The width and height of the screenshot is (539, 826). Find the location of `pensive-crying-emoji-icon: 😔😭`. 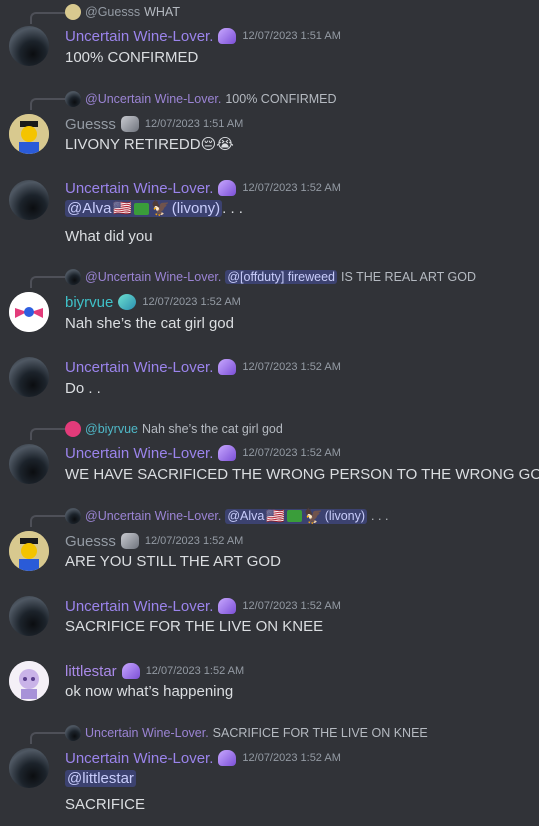

pensive-crying-emoji-icon: 😔😭 is located at coordinates (217, 144).